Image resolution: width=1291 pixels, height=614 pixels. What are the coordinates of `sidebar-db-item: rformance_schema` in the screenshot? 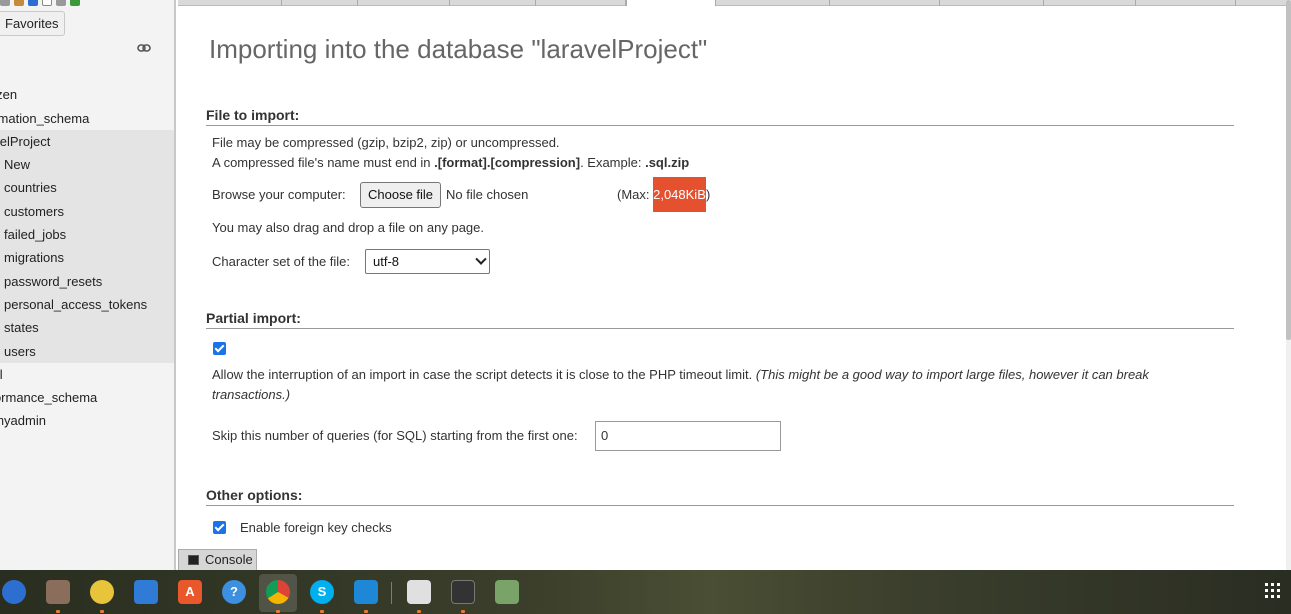 It's located at (87, 397).